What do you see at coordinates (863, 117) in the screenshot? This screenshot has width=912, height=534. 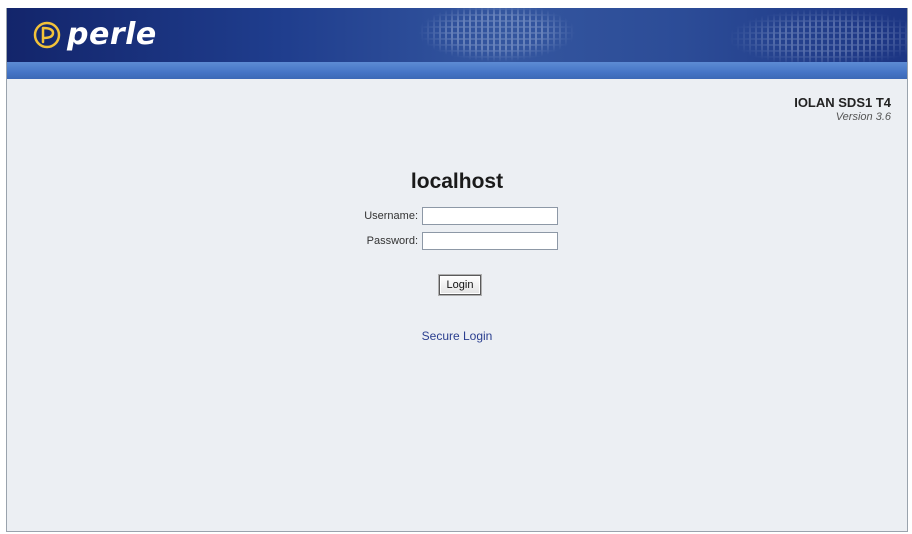 I see `product-version: Version 3.6` at bounding box center [863, 117].